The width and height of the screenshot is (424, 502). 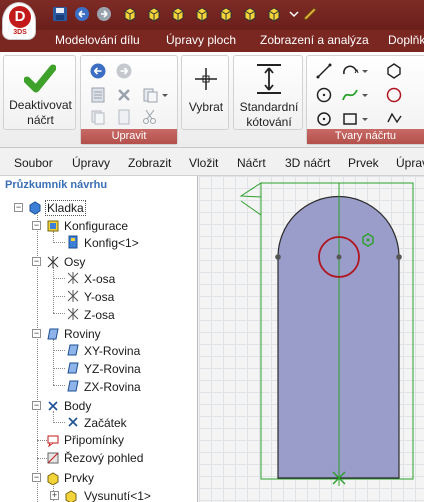 What do you see at coordinates (310, 14) in the screenshot?
I see `ruler-icon` at bounding box center [310, 14].